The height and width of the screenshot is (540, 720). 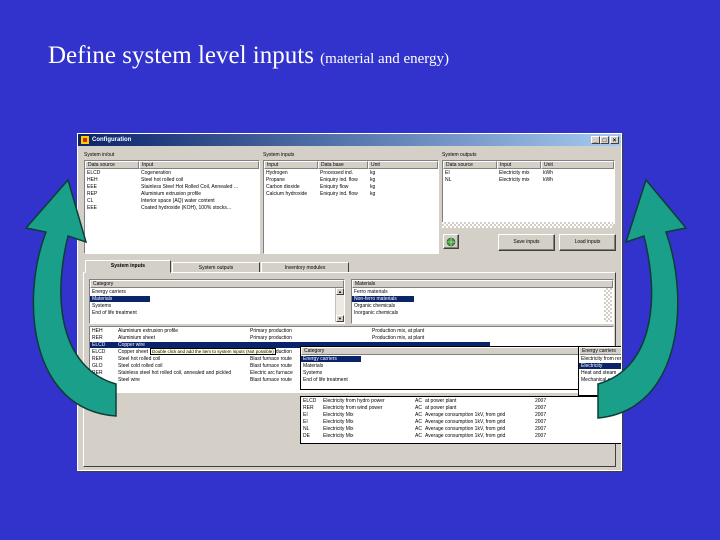 What do you see at coordinates (642, 298) in the screenshot?
I see `right-curved-arrow` at bounding box center [642, 298].